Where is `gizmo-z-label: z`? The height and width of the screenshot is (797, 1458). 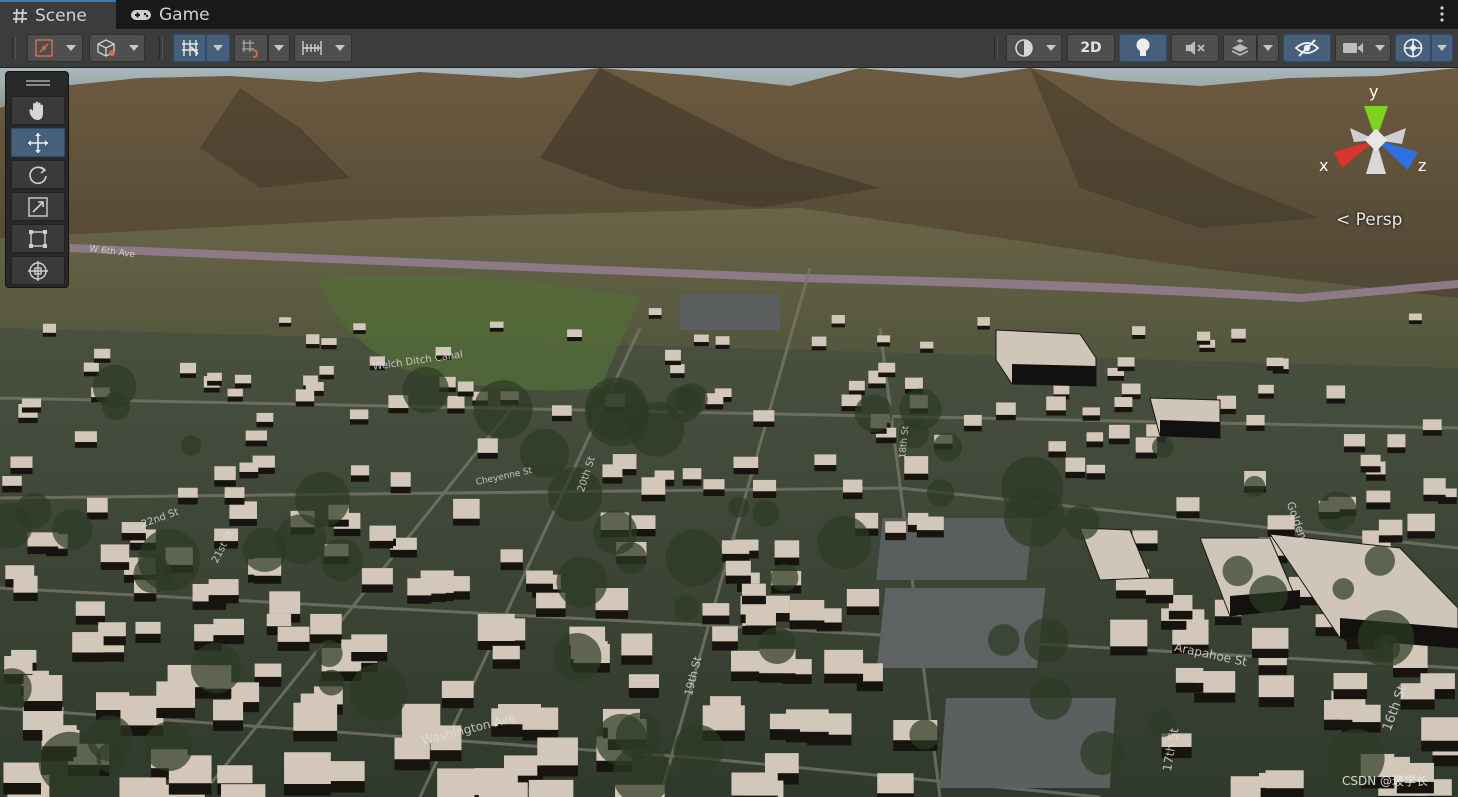 gizmo-z-label: z is located at coordinates (1422, 165).